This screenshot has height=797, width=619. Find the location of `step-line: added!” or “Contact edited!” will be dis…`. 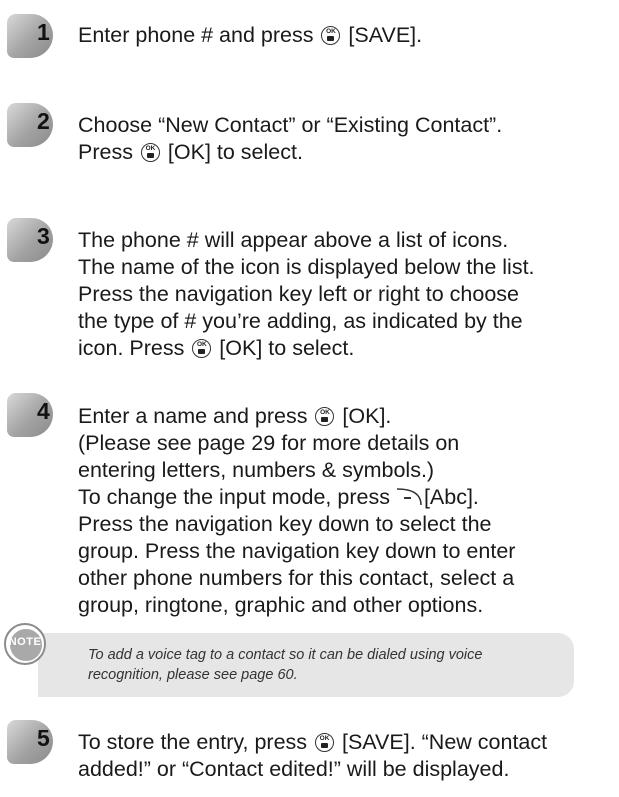

step-line: added!” or “Contact edited!” will be dis… is located at coordinates (345, 769).